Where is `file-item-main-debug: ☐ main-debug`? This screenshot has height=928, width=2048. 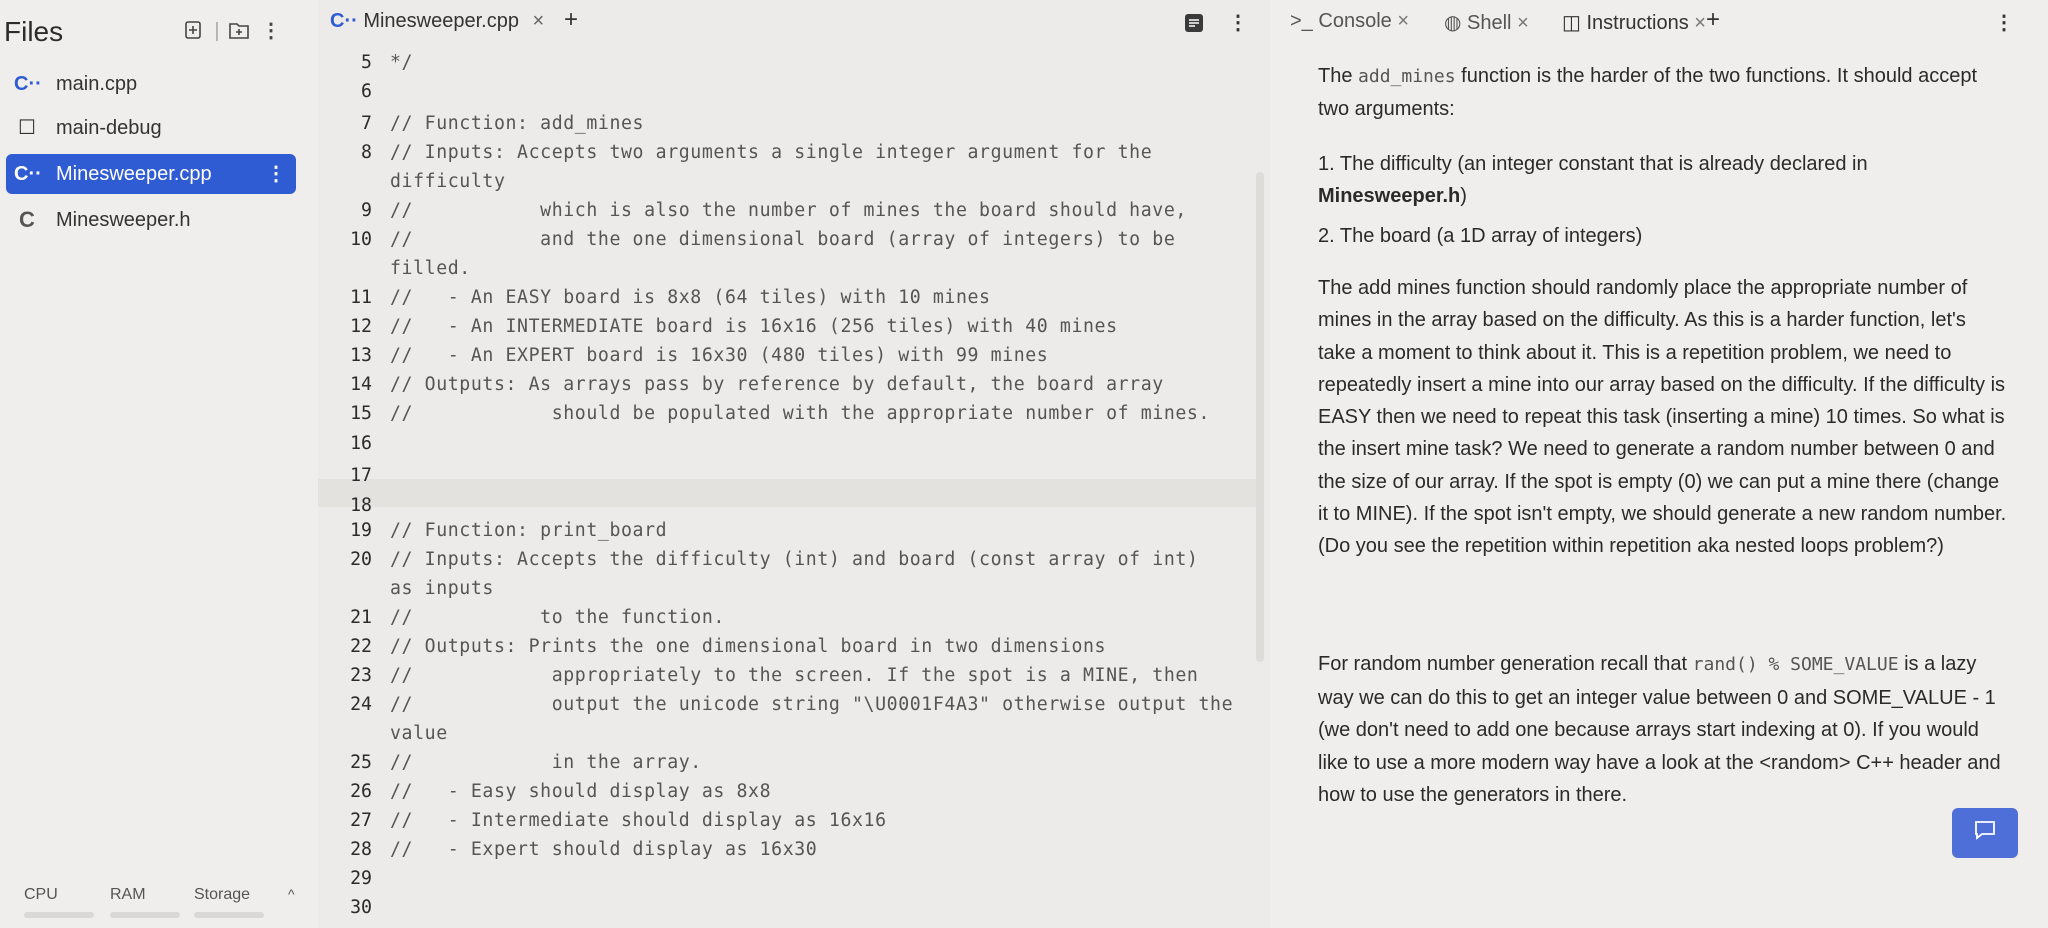
file-item-main-debug: ☐ main-debug is located at coordinates (151, 128).